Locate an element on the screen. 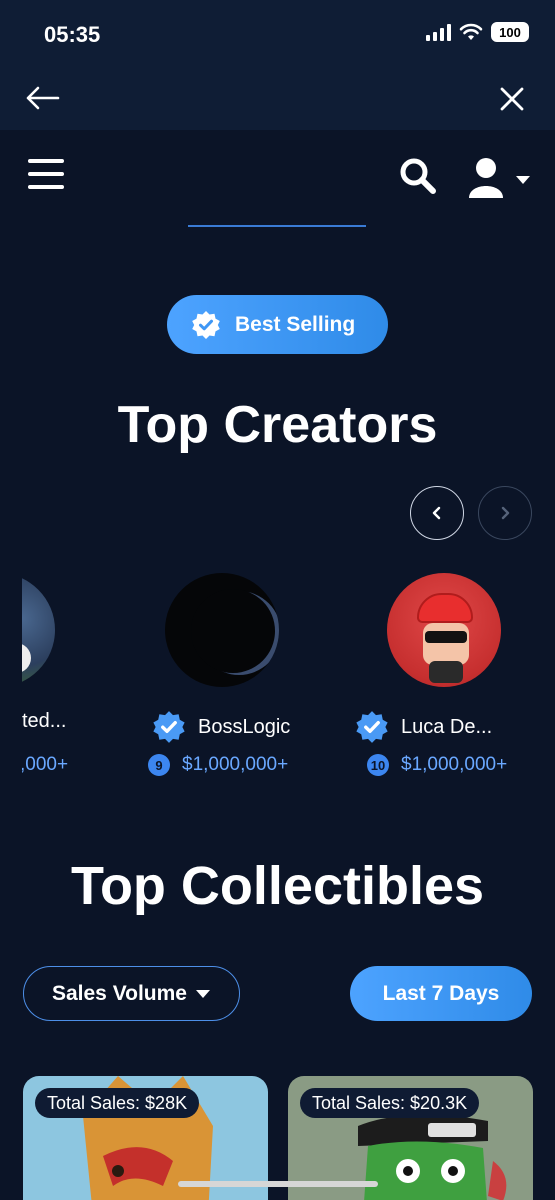 The height and width of the screenshot is (1200, 555). search-icon is located at coordinates (418, 176).